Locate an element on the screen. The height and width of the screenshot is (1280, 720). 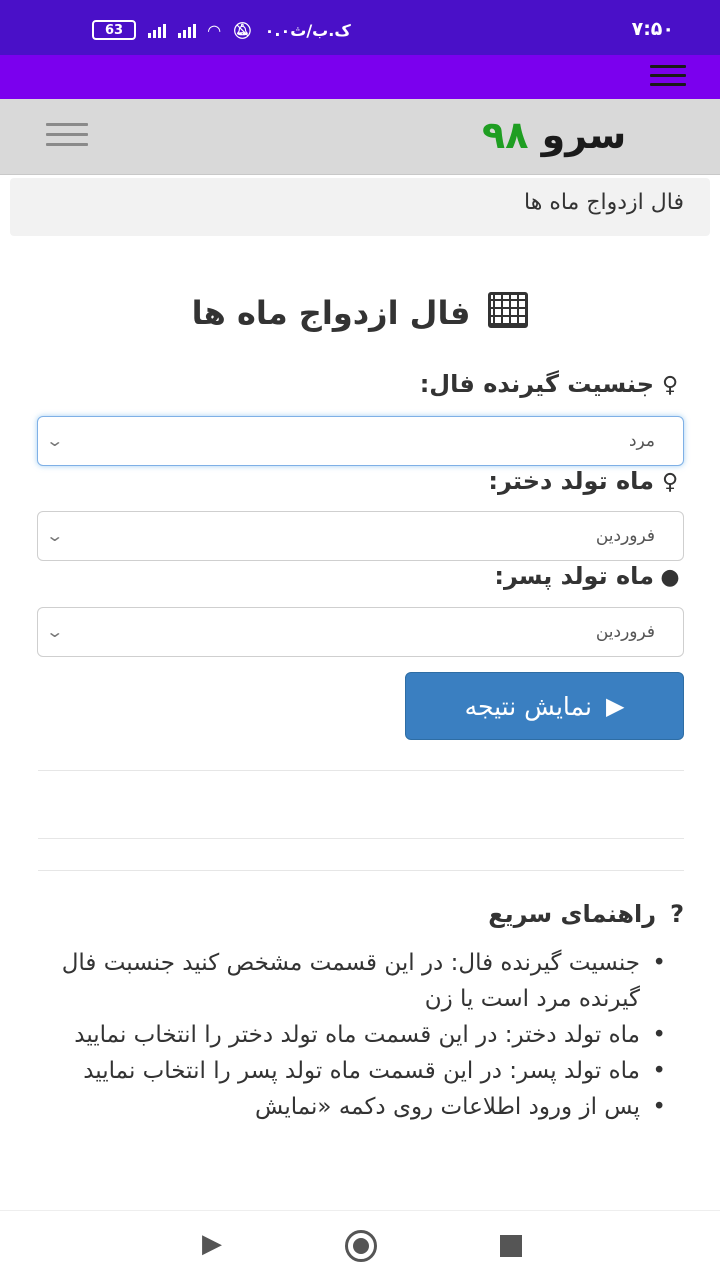
breadcrumb-current: فال ازدواج ماه ها is located at coordinates (604, 202).